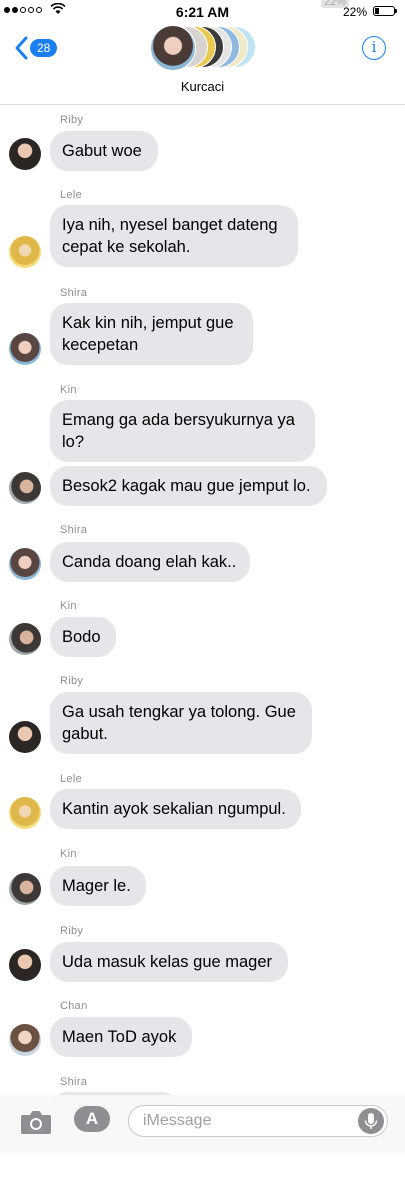  I want to click on message-bubble: Kak kin nih, jemput gue kecepetan, so click(151, 334).